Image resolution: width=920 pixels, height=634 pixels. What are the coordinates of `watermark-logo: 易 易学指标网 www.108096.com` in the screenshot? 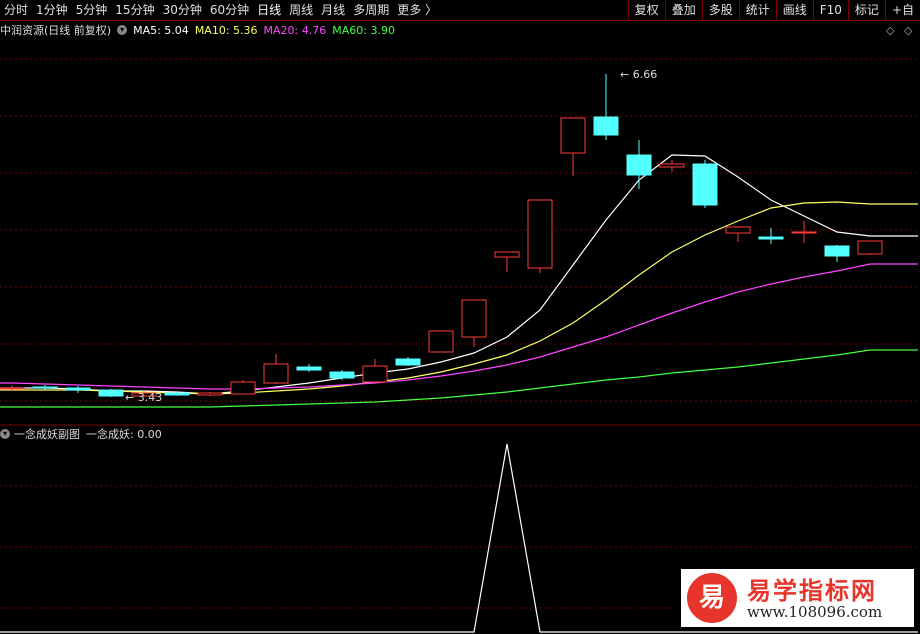 It's located at (797, 598).